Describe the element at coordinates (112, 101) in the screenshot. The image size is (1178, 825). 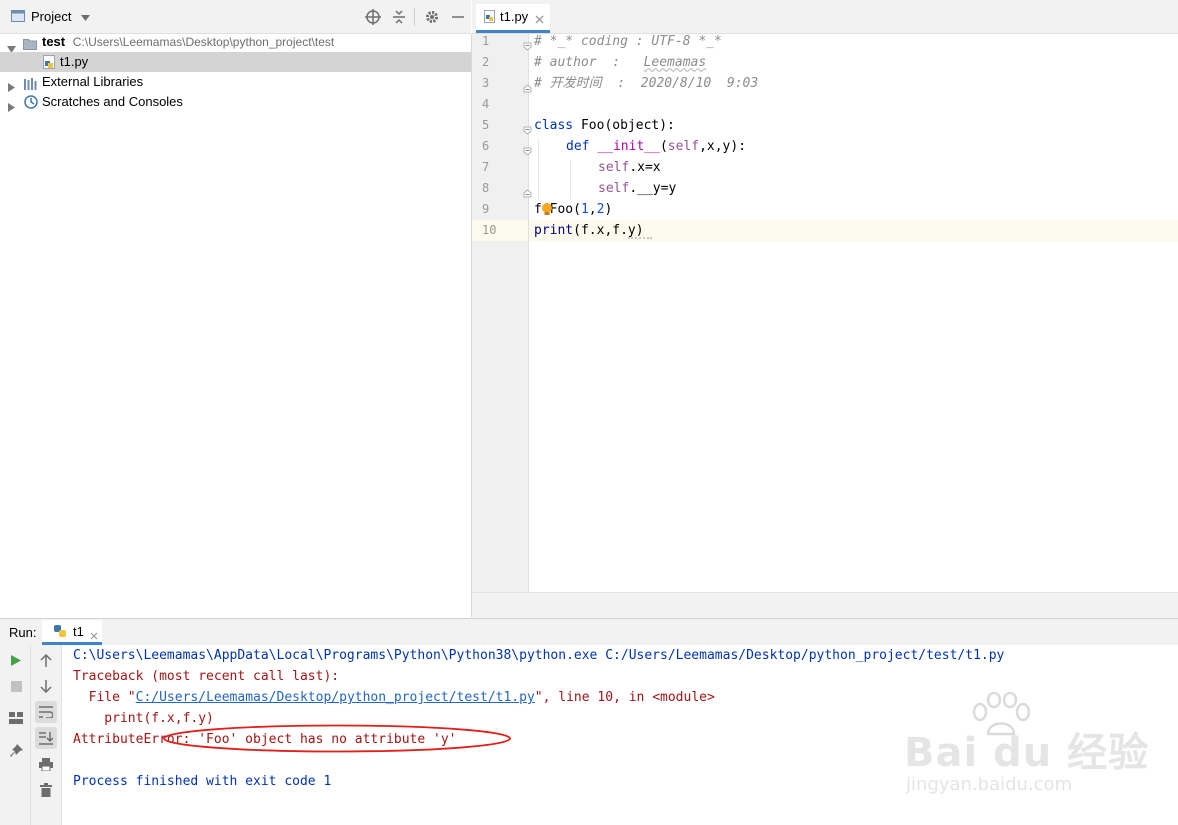
I see `tree-item-label: Scratches and Consoles` at that location.